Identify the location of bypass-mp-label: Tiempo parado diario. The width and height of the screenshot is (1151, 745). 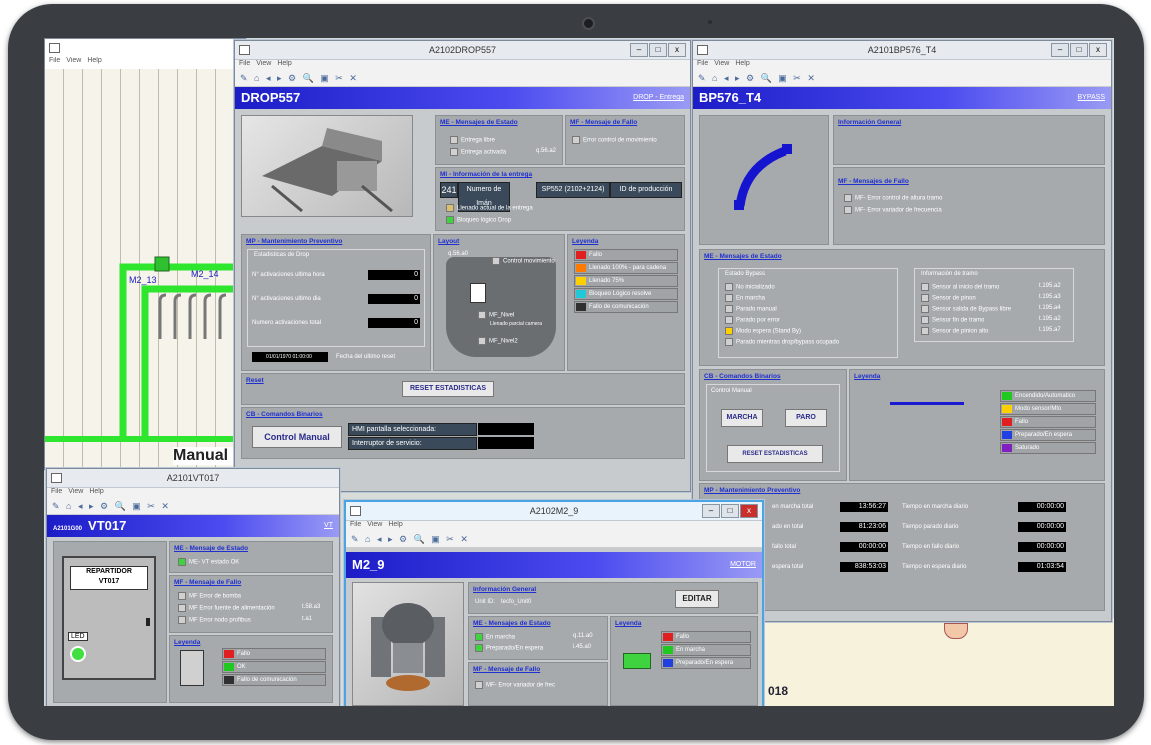
(930, 527).